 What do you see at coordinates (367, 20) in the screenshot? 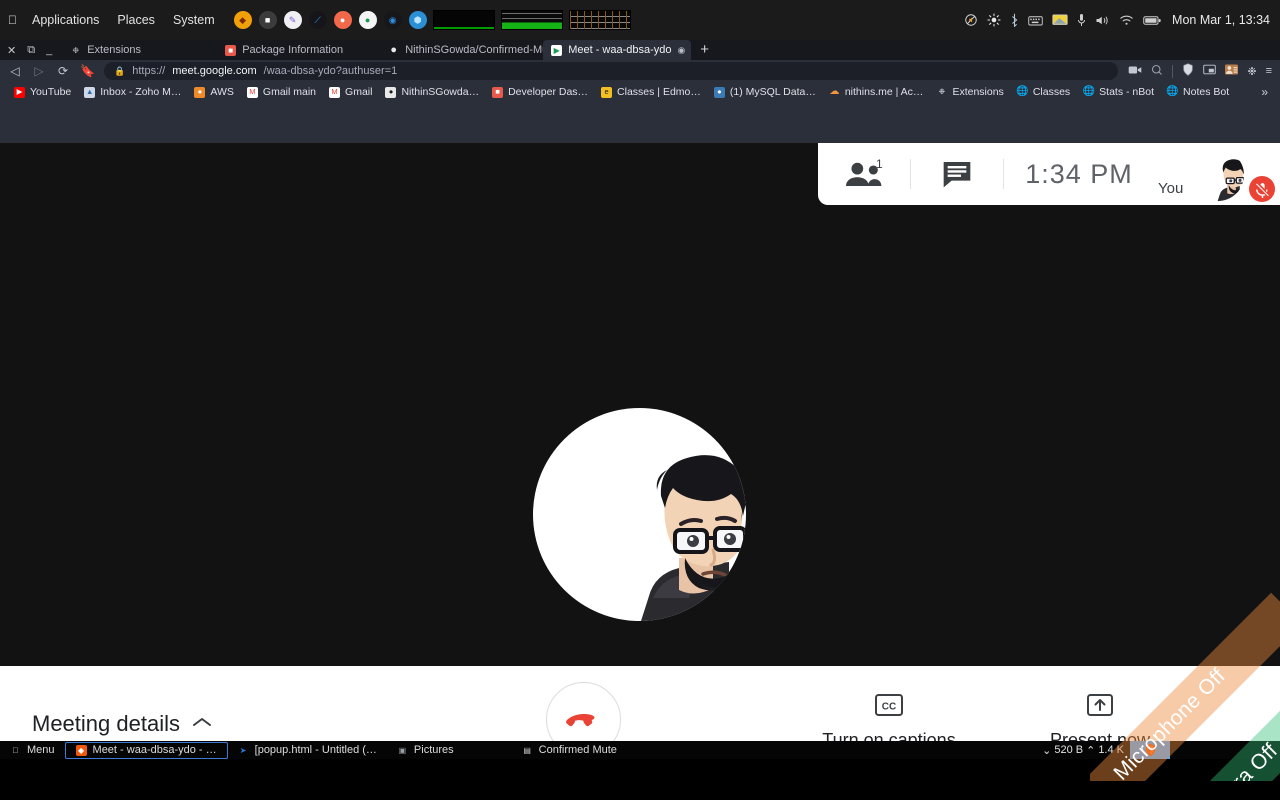
I see `mongodb-app-icon: ●` at bounding box center [367, 20].